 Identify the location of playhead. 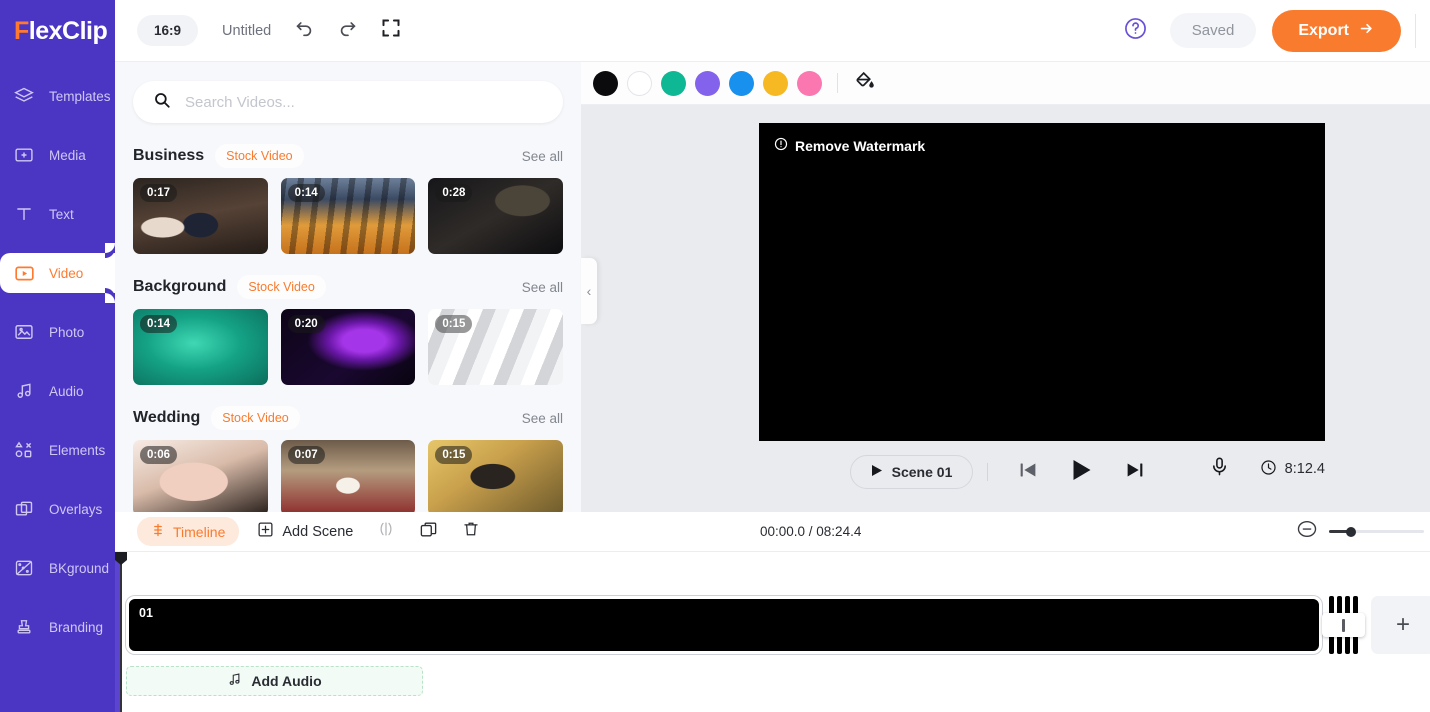
(121, 632).